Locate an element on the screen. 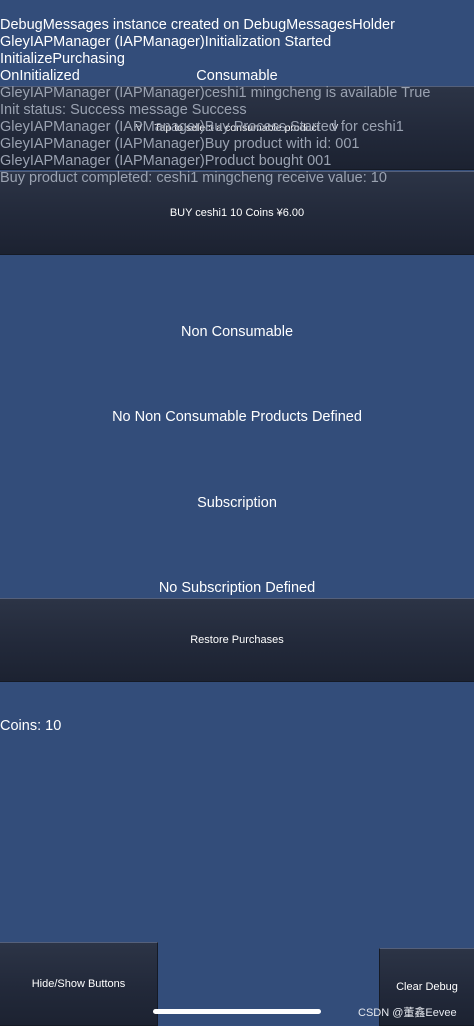 The width and height of the screenshot is (474, 1026). subscription-empty-text: No Subscription Defined is located at coordinates (237, 588).